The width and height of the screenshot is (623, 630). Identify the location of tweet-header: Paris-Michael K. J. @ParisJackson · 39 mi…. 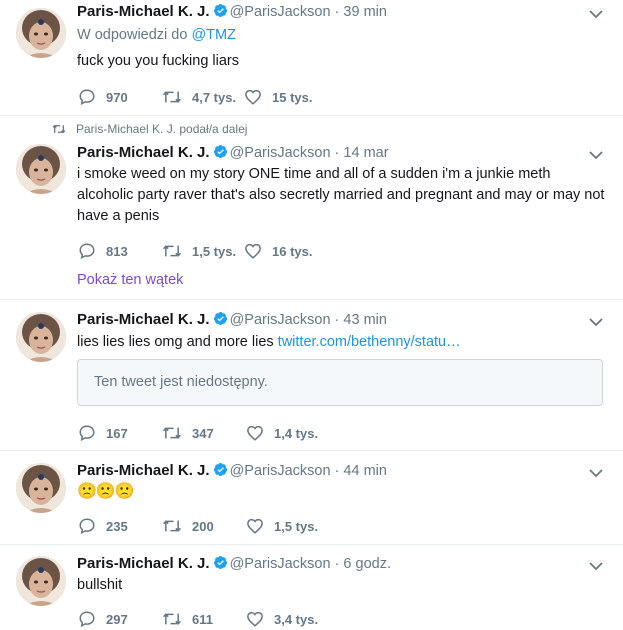
(330, 12).